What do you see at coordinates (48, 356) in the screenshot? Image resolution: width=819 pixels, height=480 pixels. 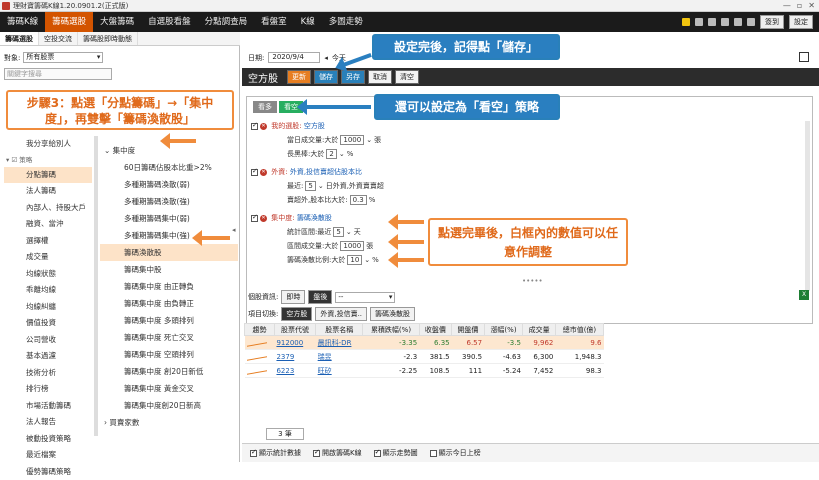 I see `list-item: 基本過濾` at bounding box center [48, 356].